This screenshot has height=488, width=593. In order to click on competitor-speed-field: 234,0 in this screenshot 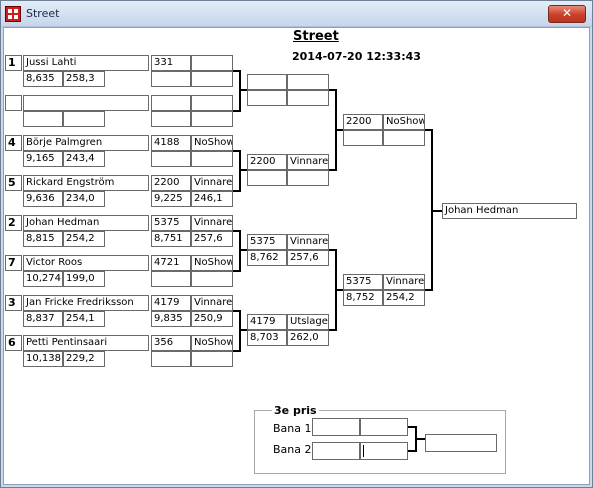, I will do `click(84, 199)`.